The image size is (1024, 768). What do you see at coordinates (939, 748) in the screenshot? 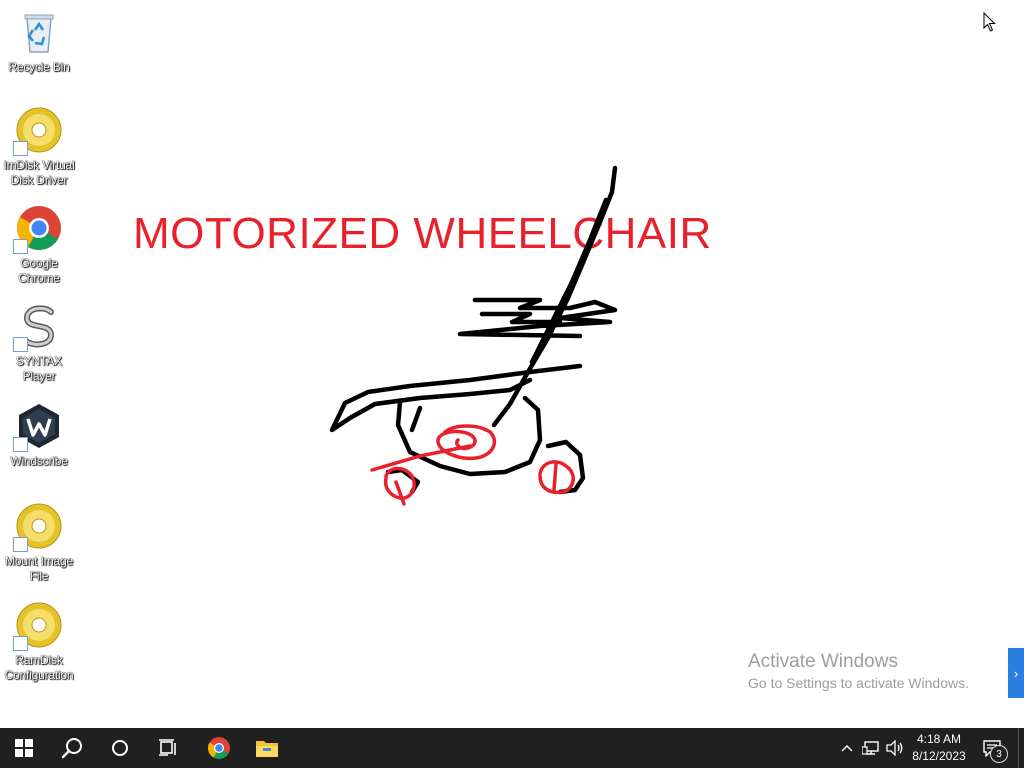
I see `taskbar-clock: 4:18 AM 8/12/2023` at bounding box center [939, 748].